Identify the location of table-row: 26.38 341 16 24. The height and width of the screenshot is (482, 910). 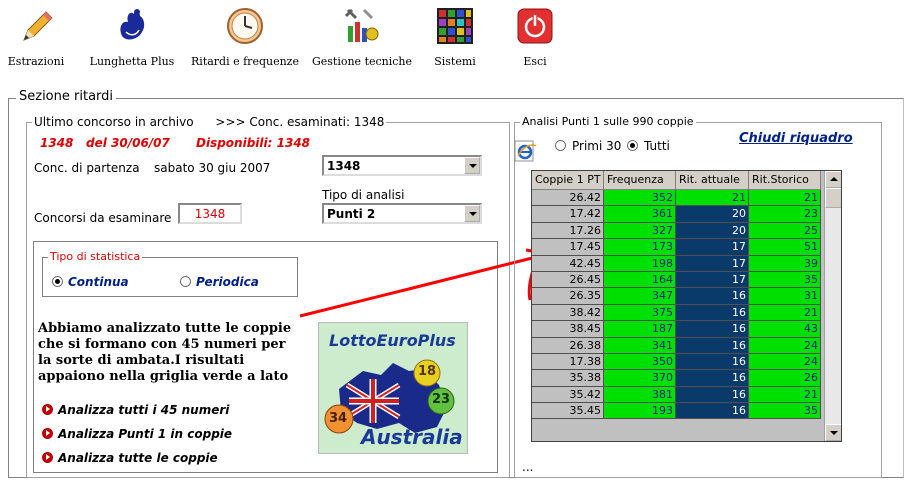
(676, 345).